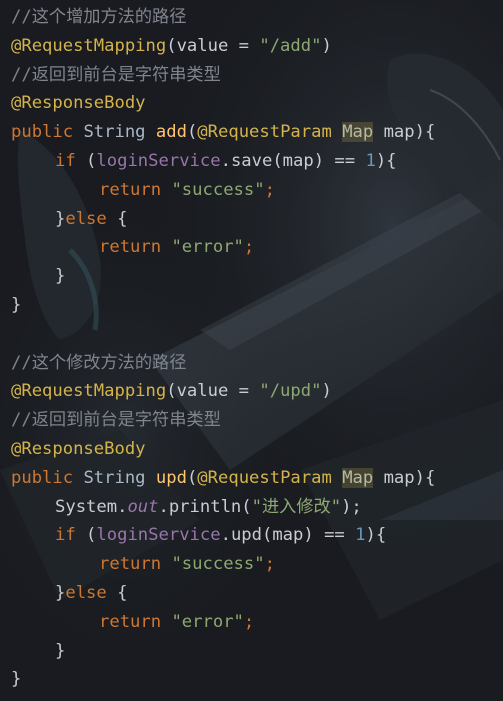  I want to click on code-token: .upd(map) ==, so click(288, 535).